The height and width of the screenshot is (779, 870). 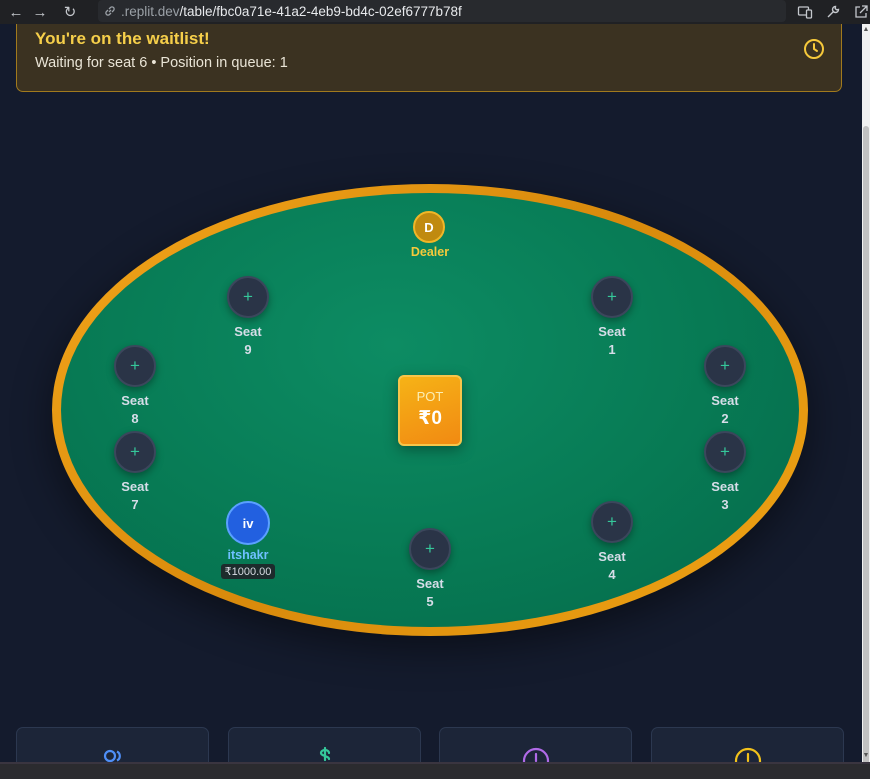 I want to click on seat-9: + Seat 9, so click(x=248, y=317).